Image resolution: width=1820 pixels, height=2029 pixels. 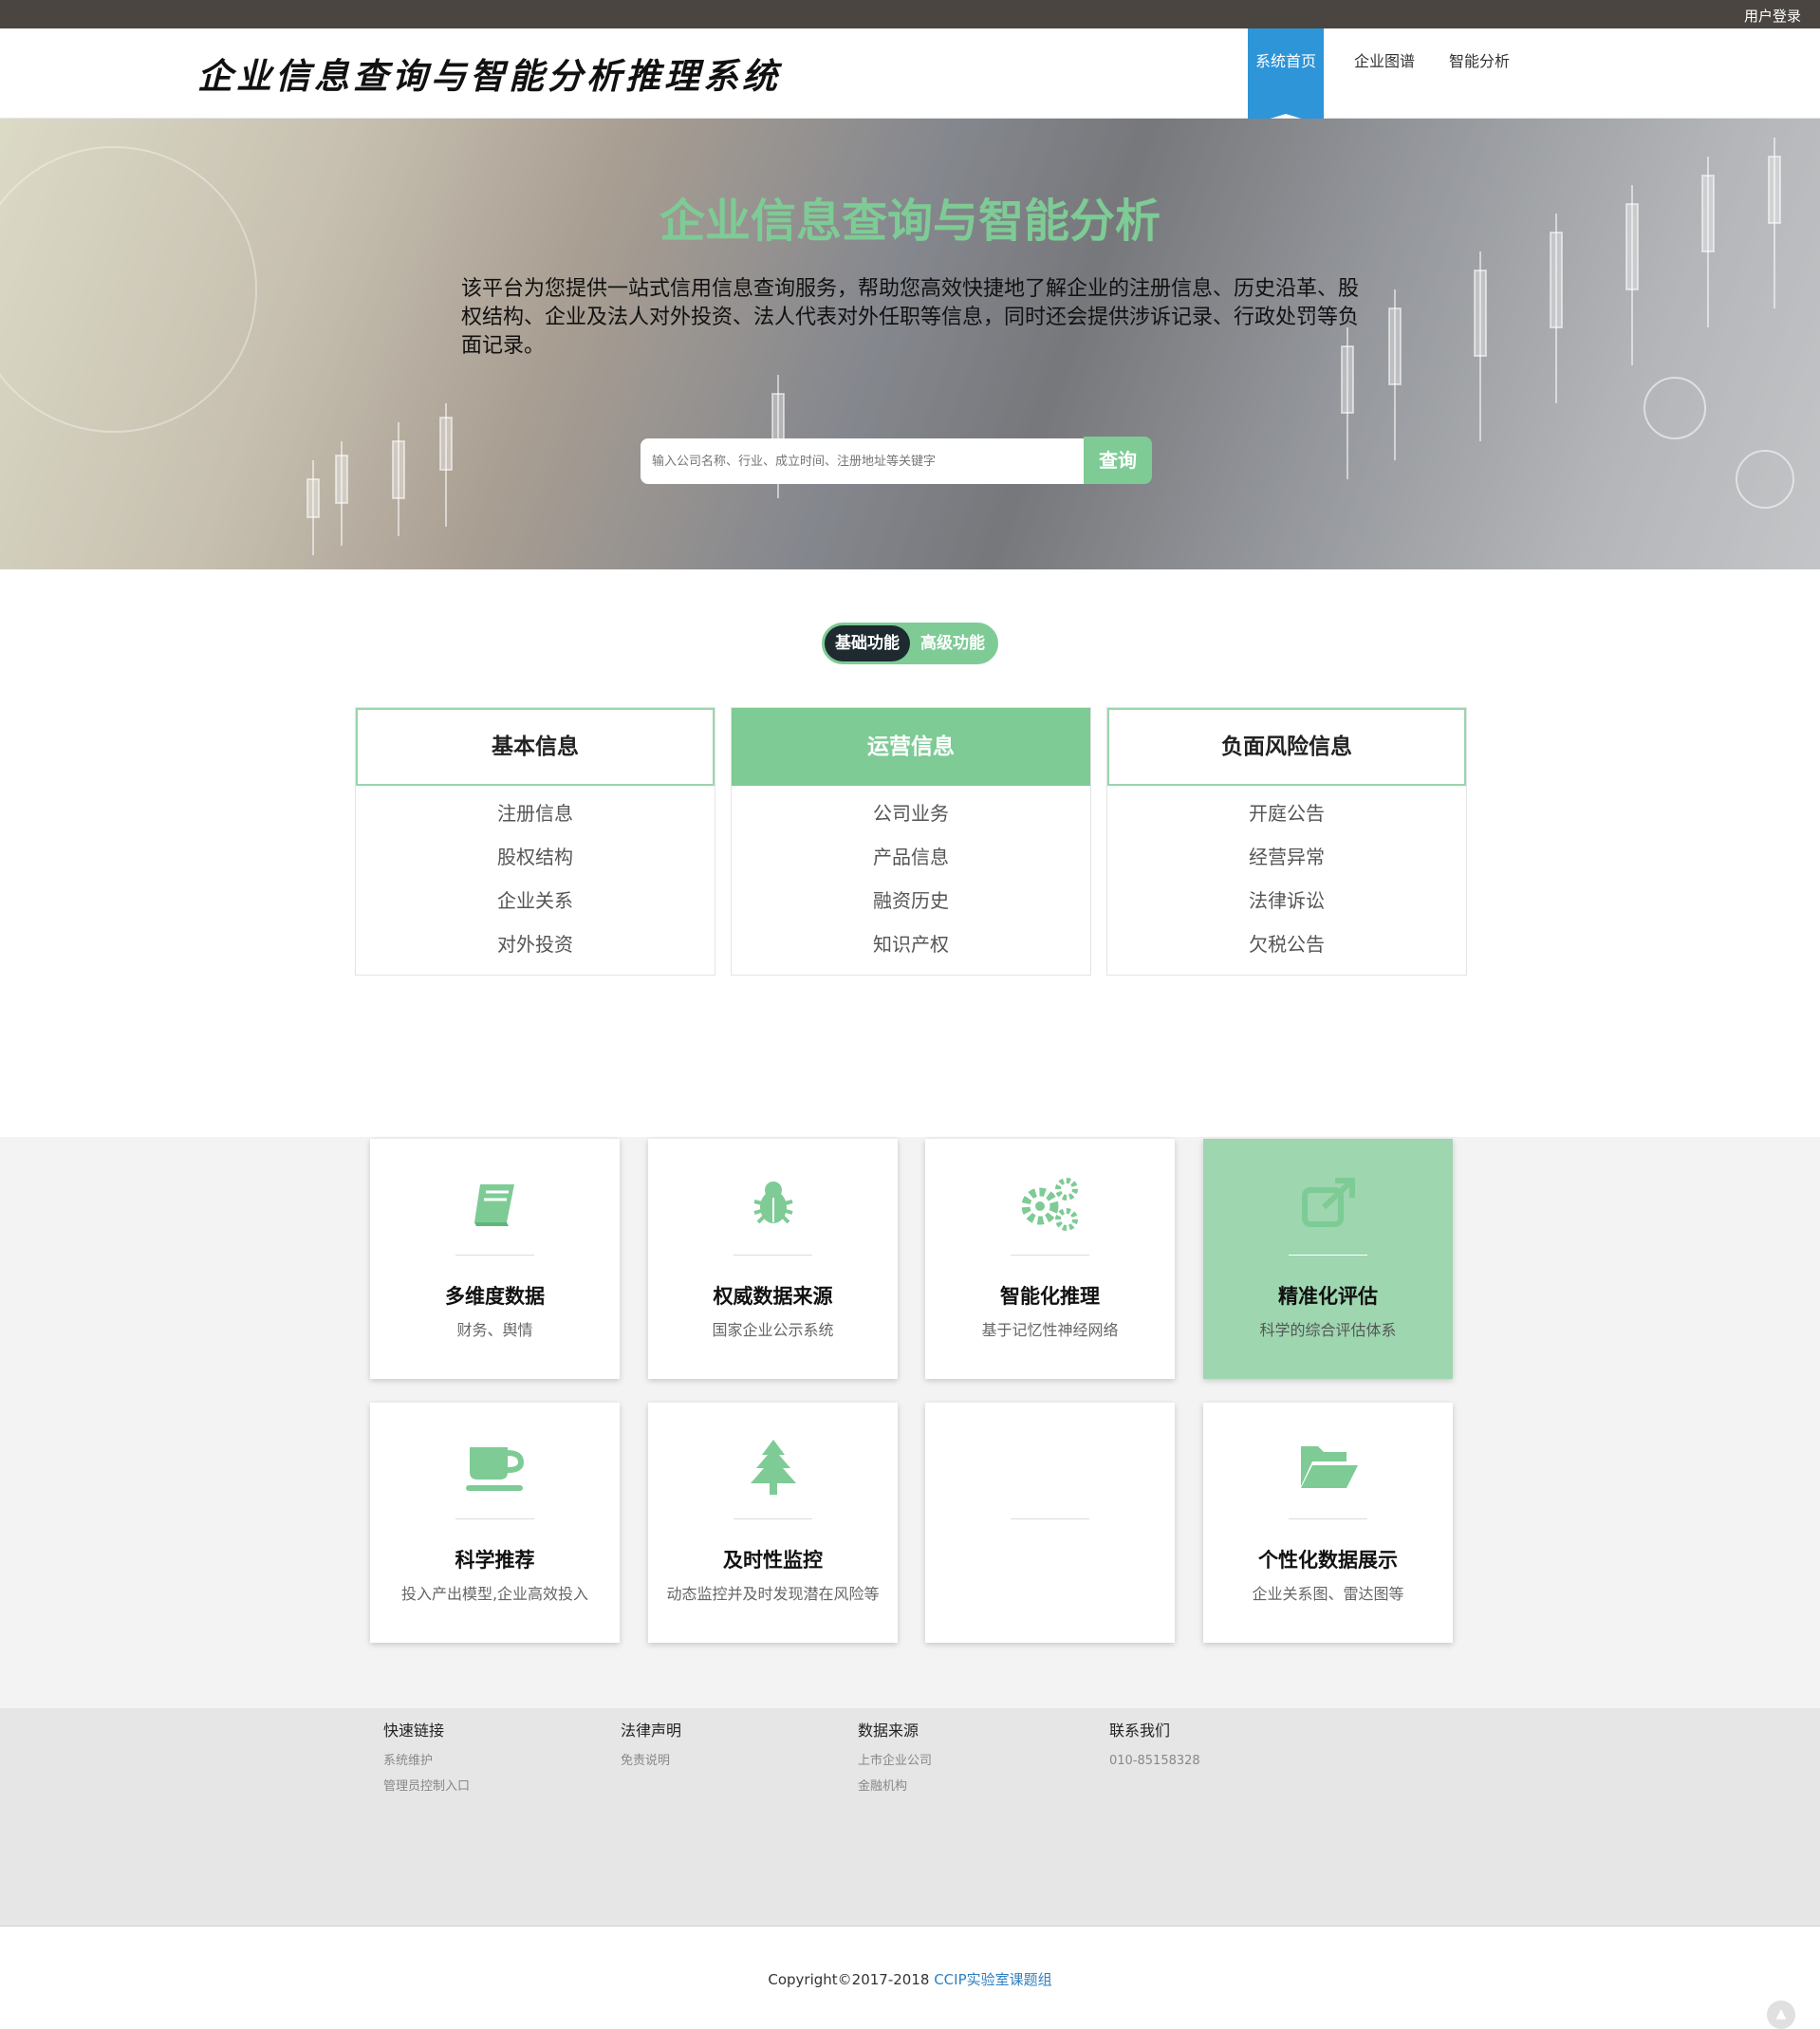 I want to click on top-bar: 用户登录, so click(x=910, y=14).